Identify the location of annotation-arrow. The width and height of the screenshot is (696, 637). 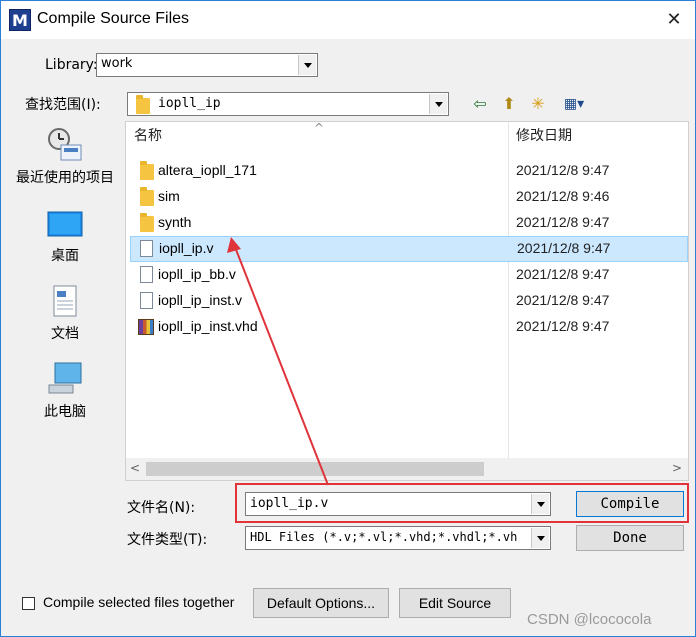
(278, 361).